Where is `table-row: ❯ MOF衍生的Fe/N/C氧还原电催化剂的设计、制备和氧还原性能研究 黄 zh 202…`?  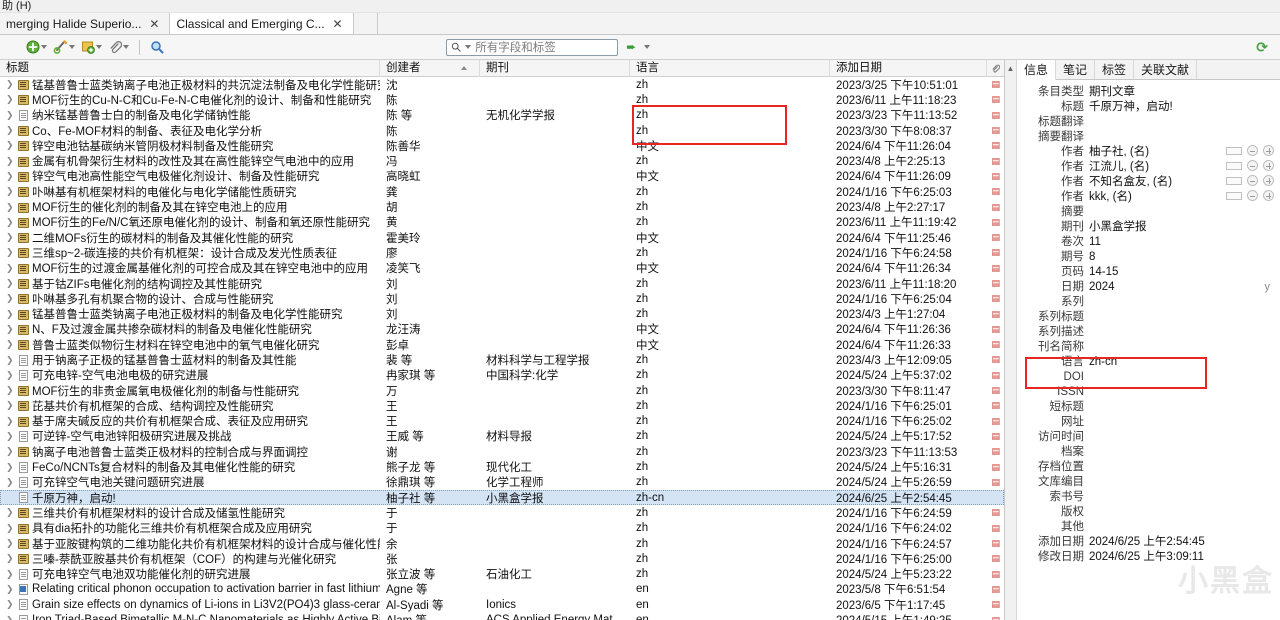
table-row: ❯ MOF衍生的Fe/N/C氧还原电催化剂的设计、制备和氧还原性能研究 黄 zh 202… is located at coordinates (502, 222).